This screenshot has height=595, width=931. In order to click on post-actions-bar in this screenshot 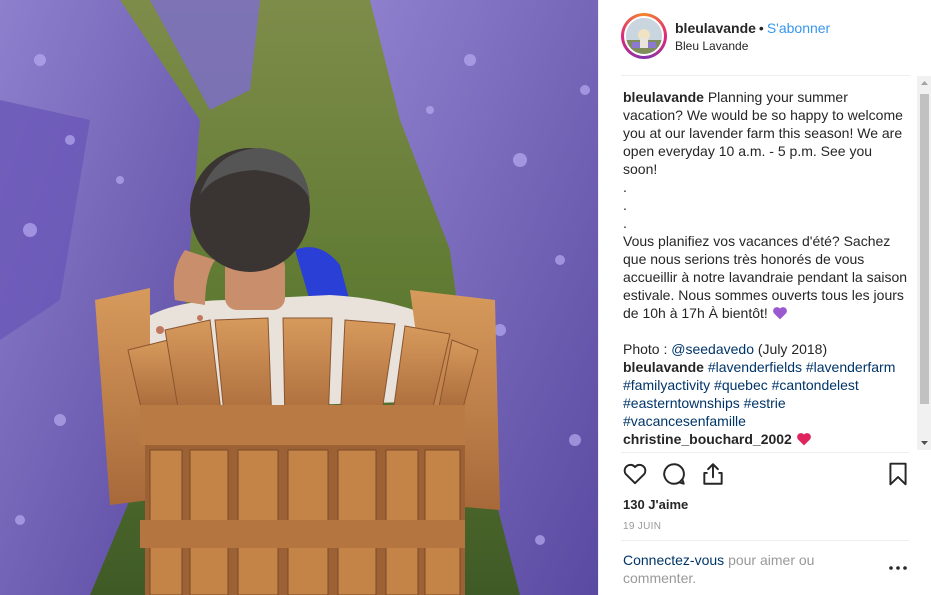, I will do `click(766, 475)`.